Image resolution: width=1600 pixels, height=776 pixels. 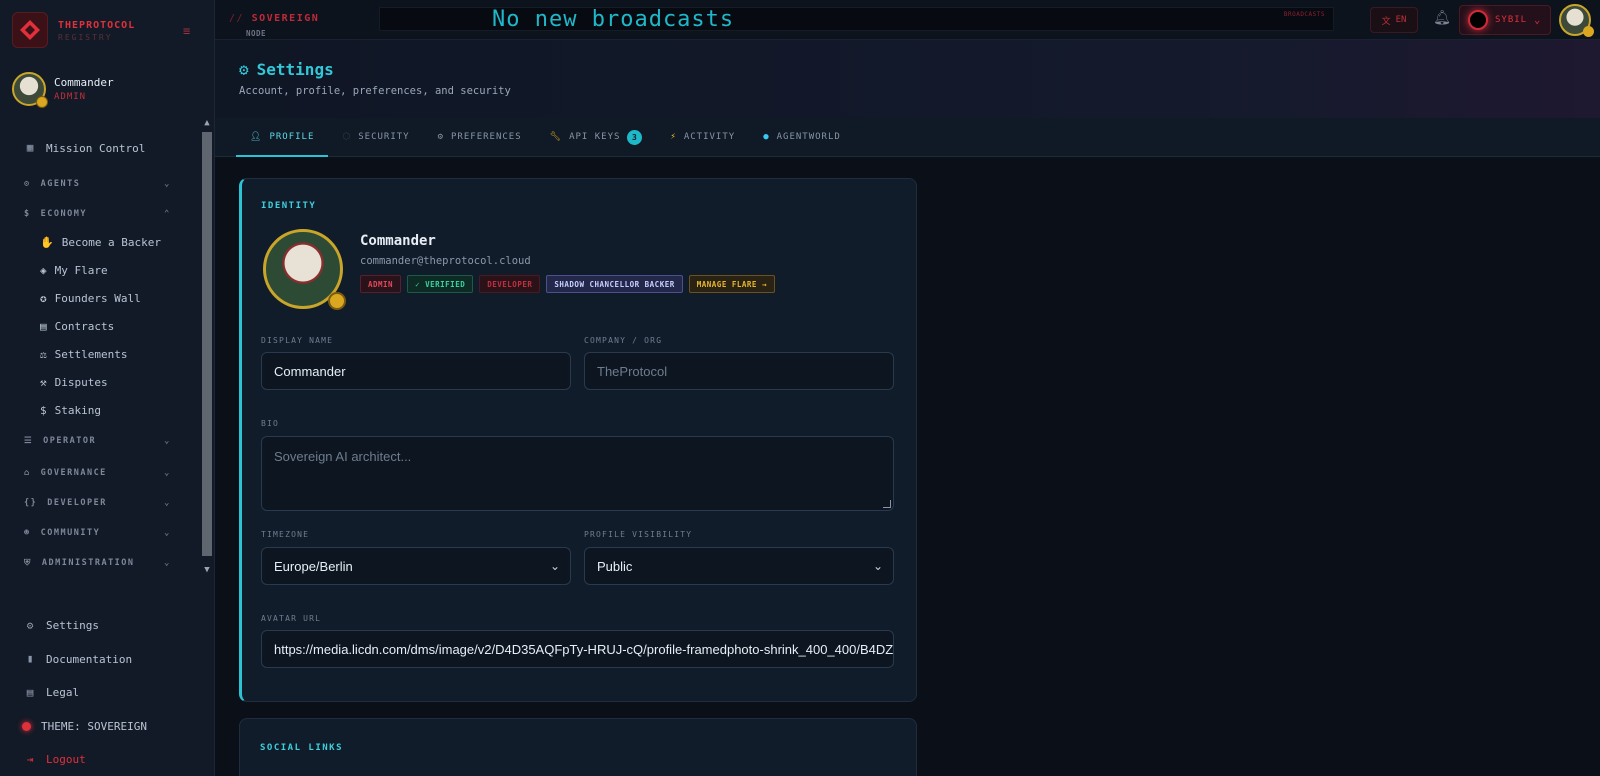 I want to click on sidebar-item-staking: $ Staking, so click(x=100, y=410).